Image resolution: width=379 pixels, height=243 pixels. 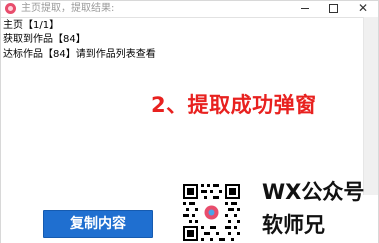 What do you see at coordinates (211, 212) in the screenshot?
I see `qr-code-image` at bounding box center [211, 212].